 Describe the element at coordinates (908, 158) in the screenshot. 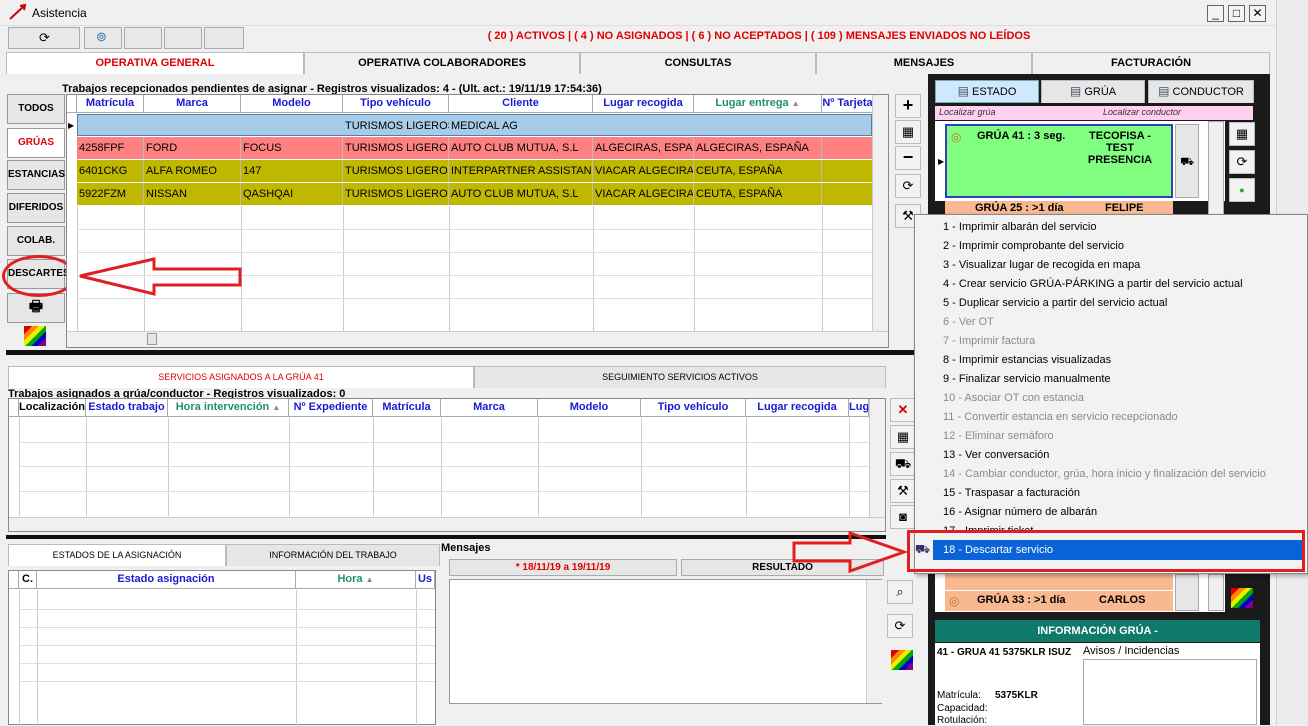

I see `remove-button: −` at that location.